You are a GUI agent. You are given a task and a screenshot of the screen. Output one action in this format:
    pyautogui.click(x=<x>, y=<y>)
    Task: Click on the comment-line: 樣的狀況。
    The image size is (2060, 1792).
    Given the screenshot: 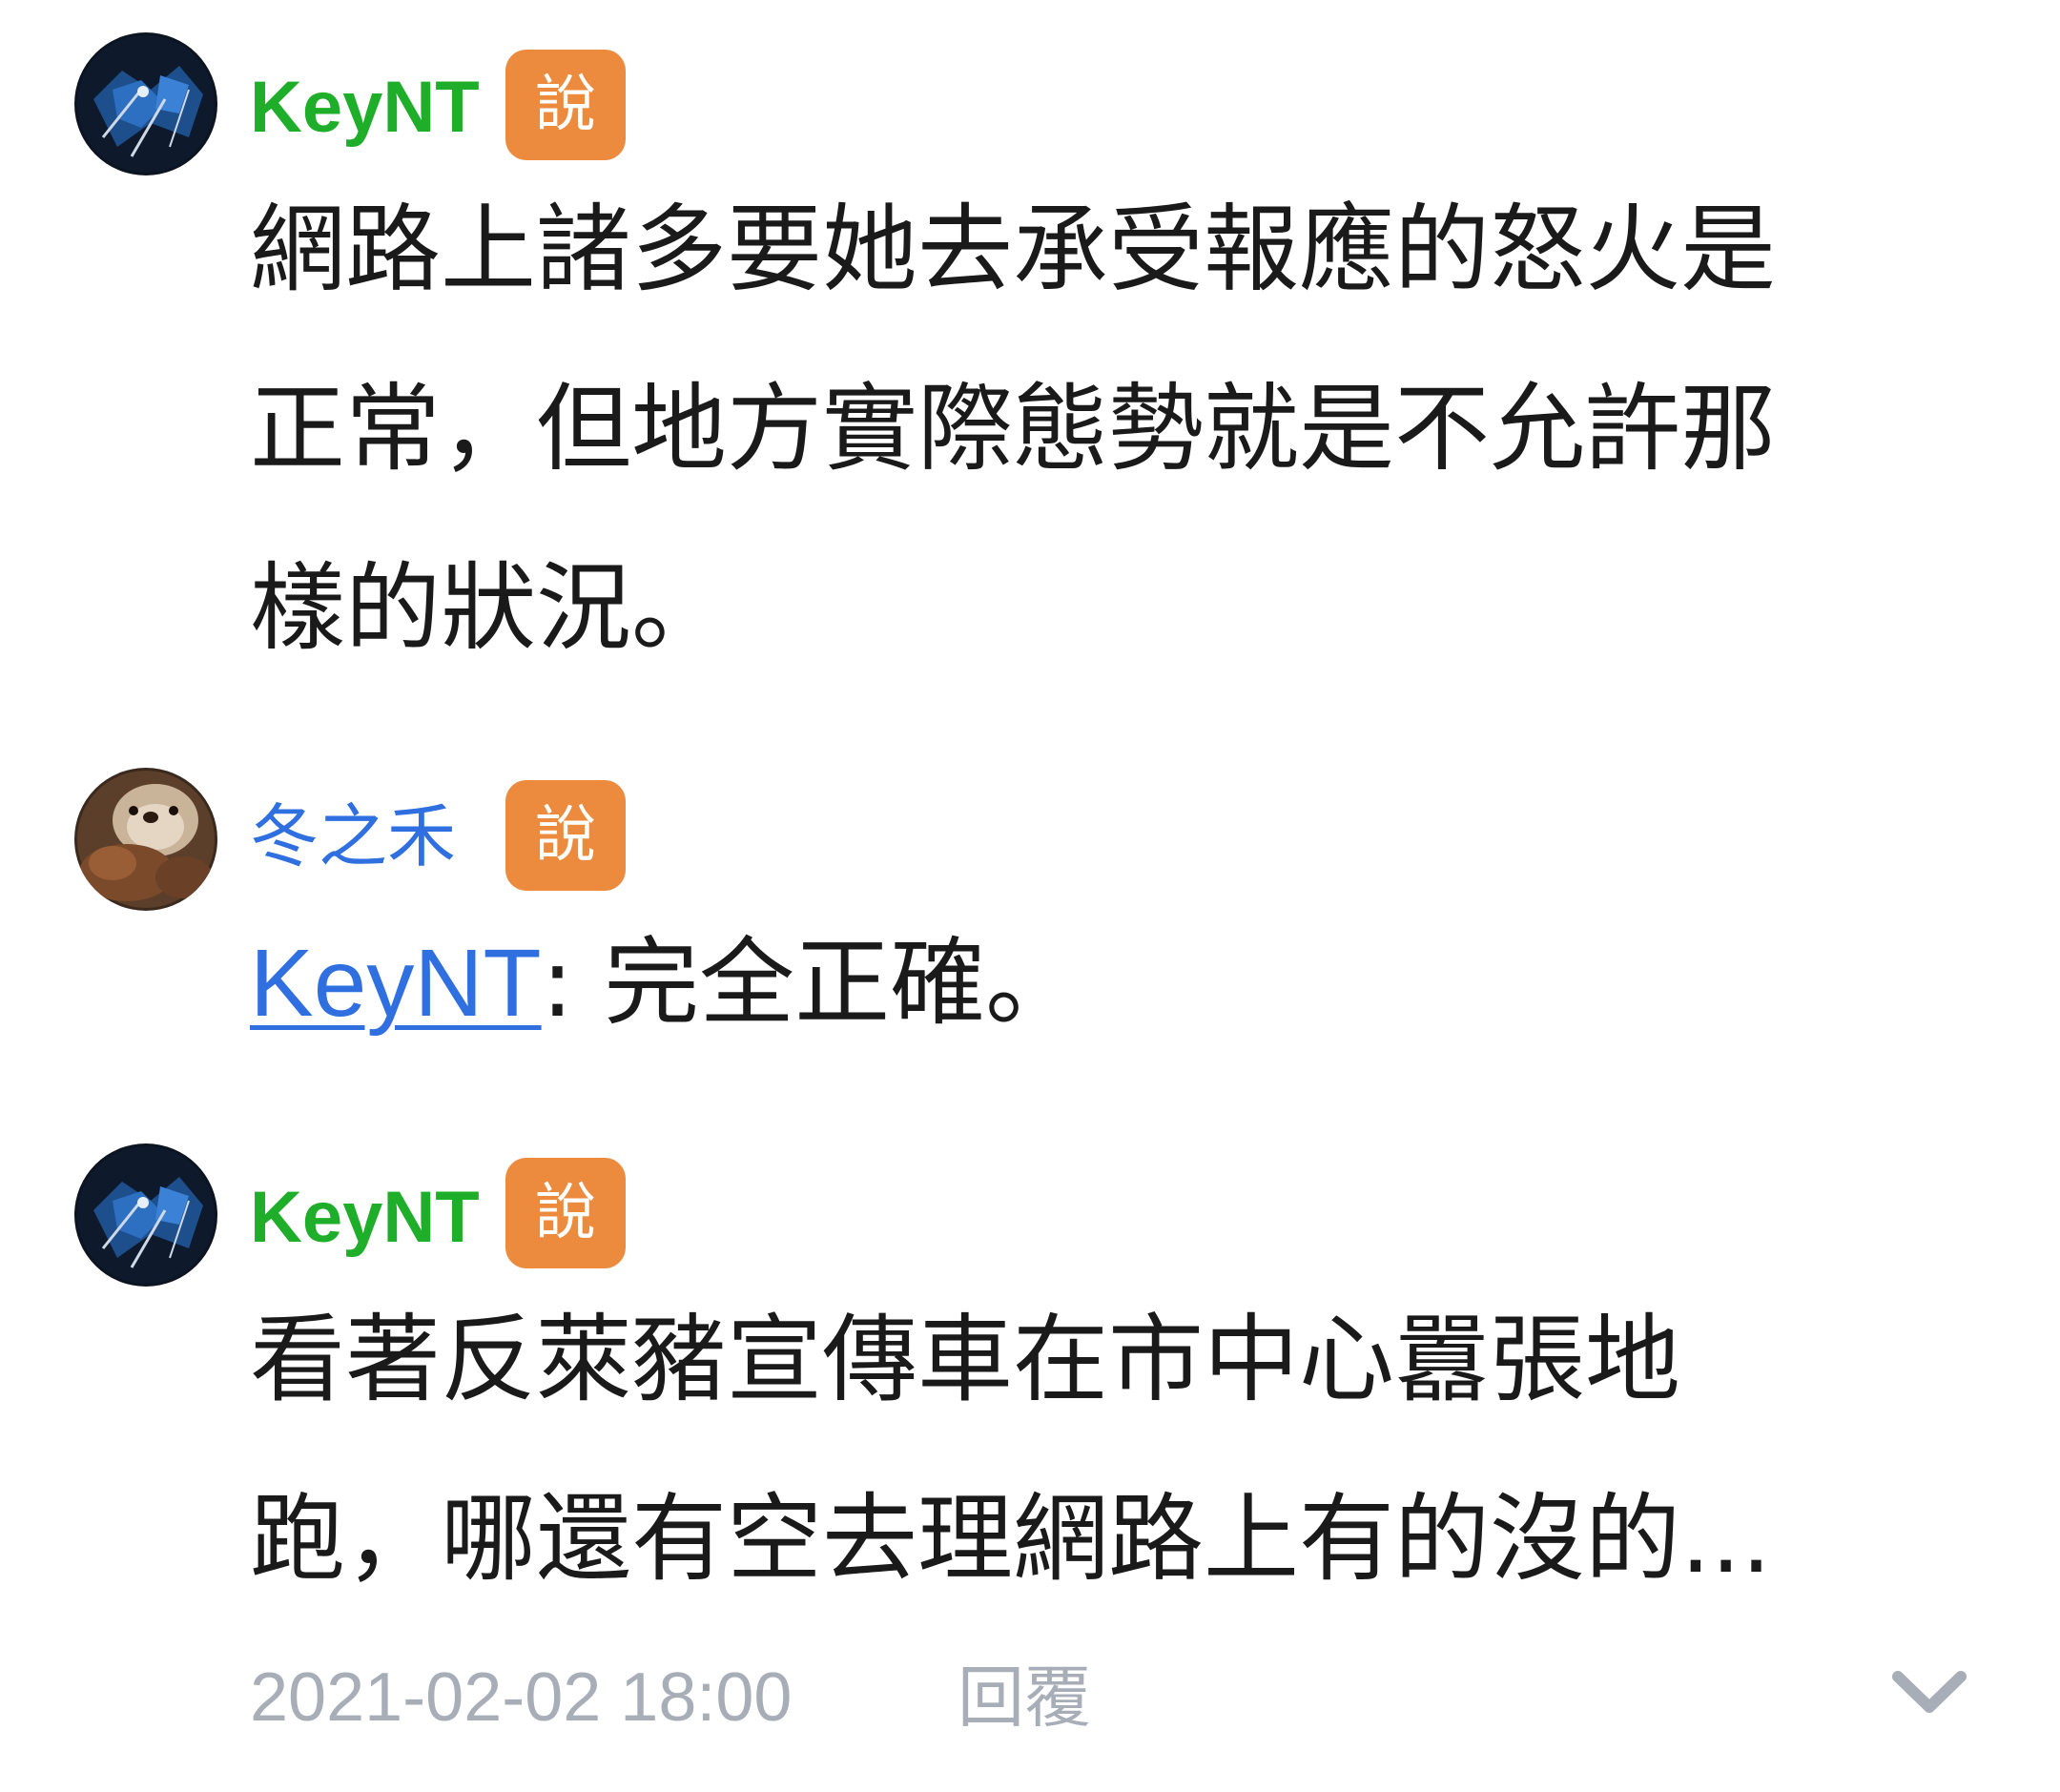 What is the action you would take?
    pyautogui.click(x=488, y=608)
    